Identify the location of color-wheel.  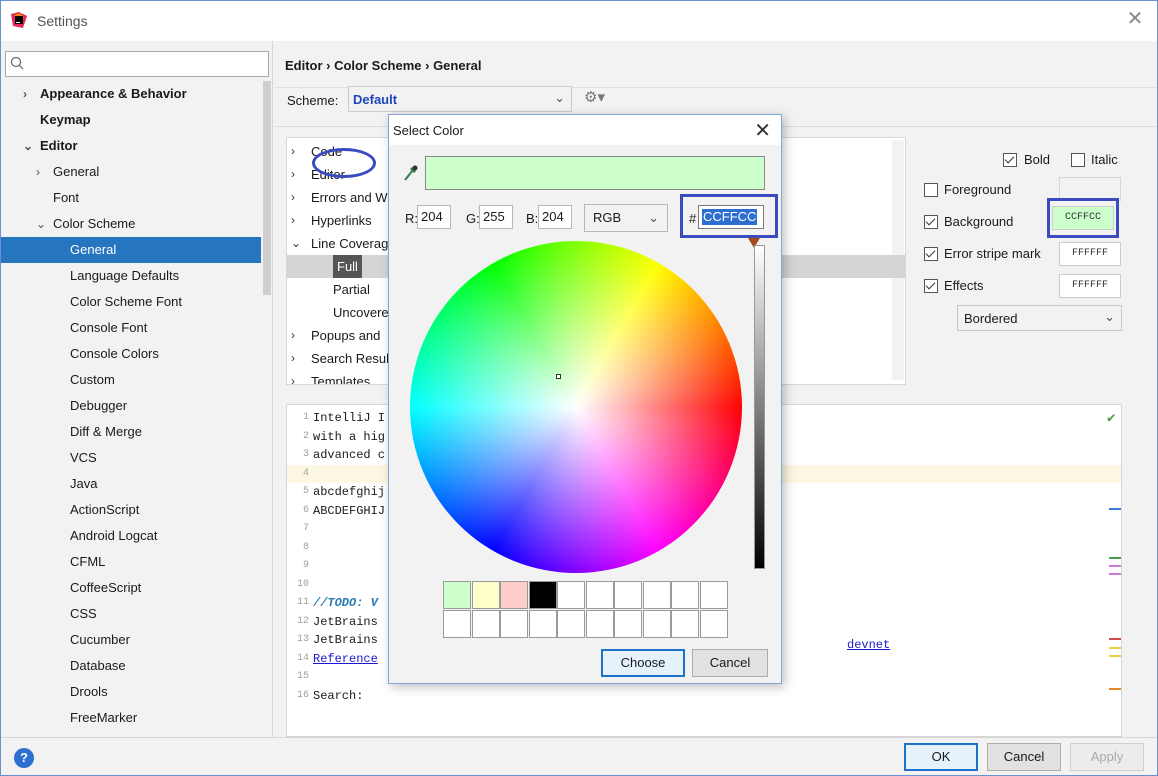
(576, 407).